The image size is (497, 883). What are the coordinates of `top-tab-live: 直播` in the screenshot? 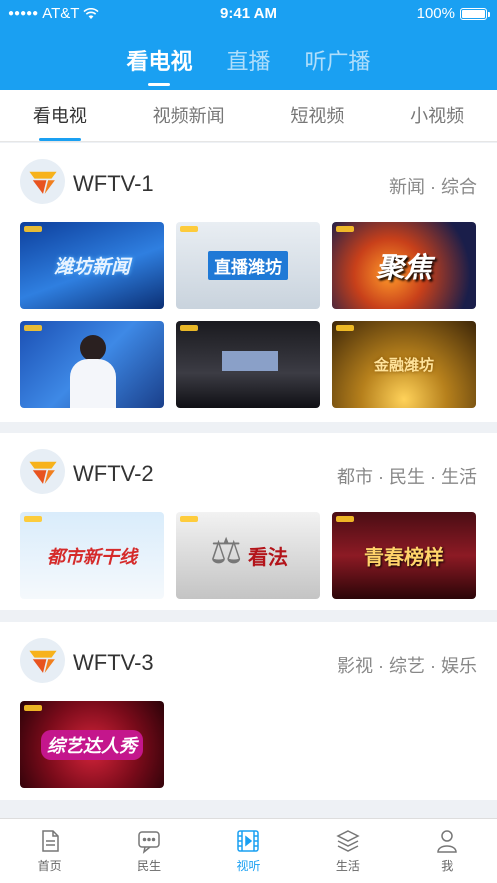 It's located at (248, 65).